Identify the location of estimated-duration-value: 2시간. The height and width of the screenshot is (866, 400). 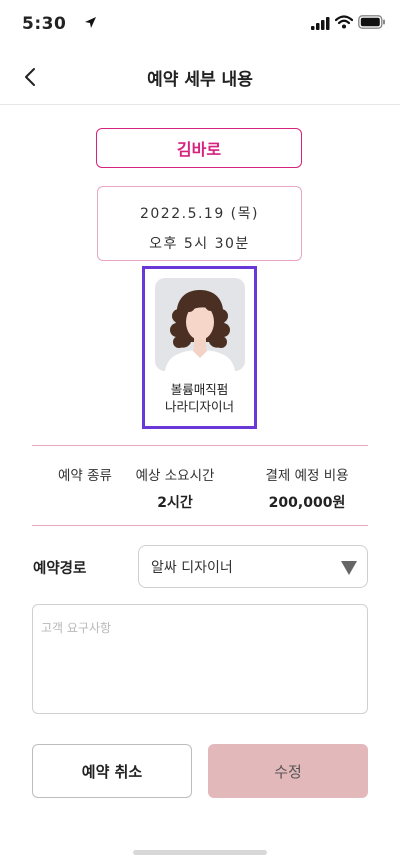
(175, 503).